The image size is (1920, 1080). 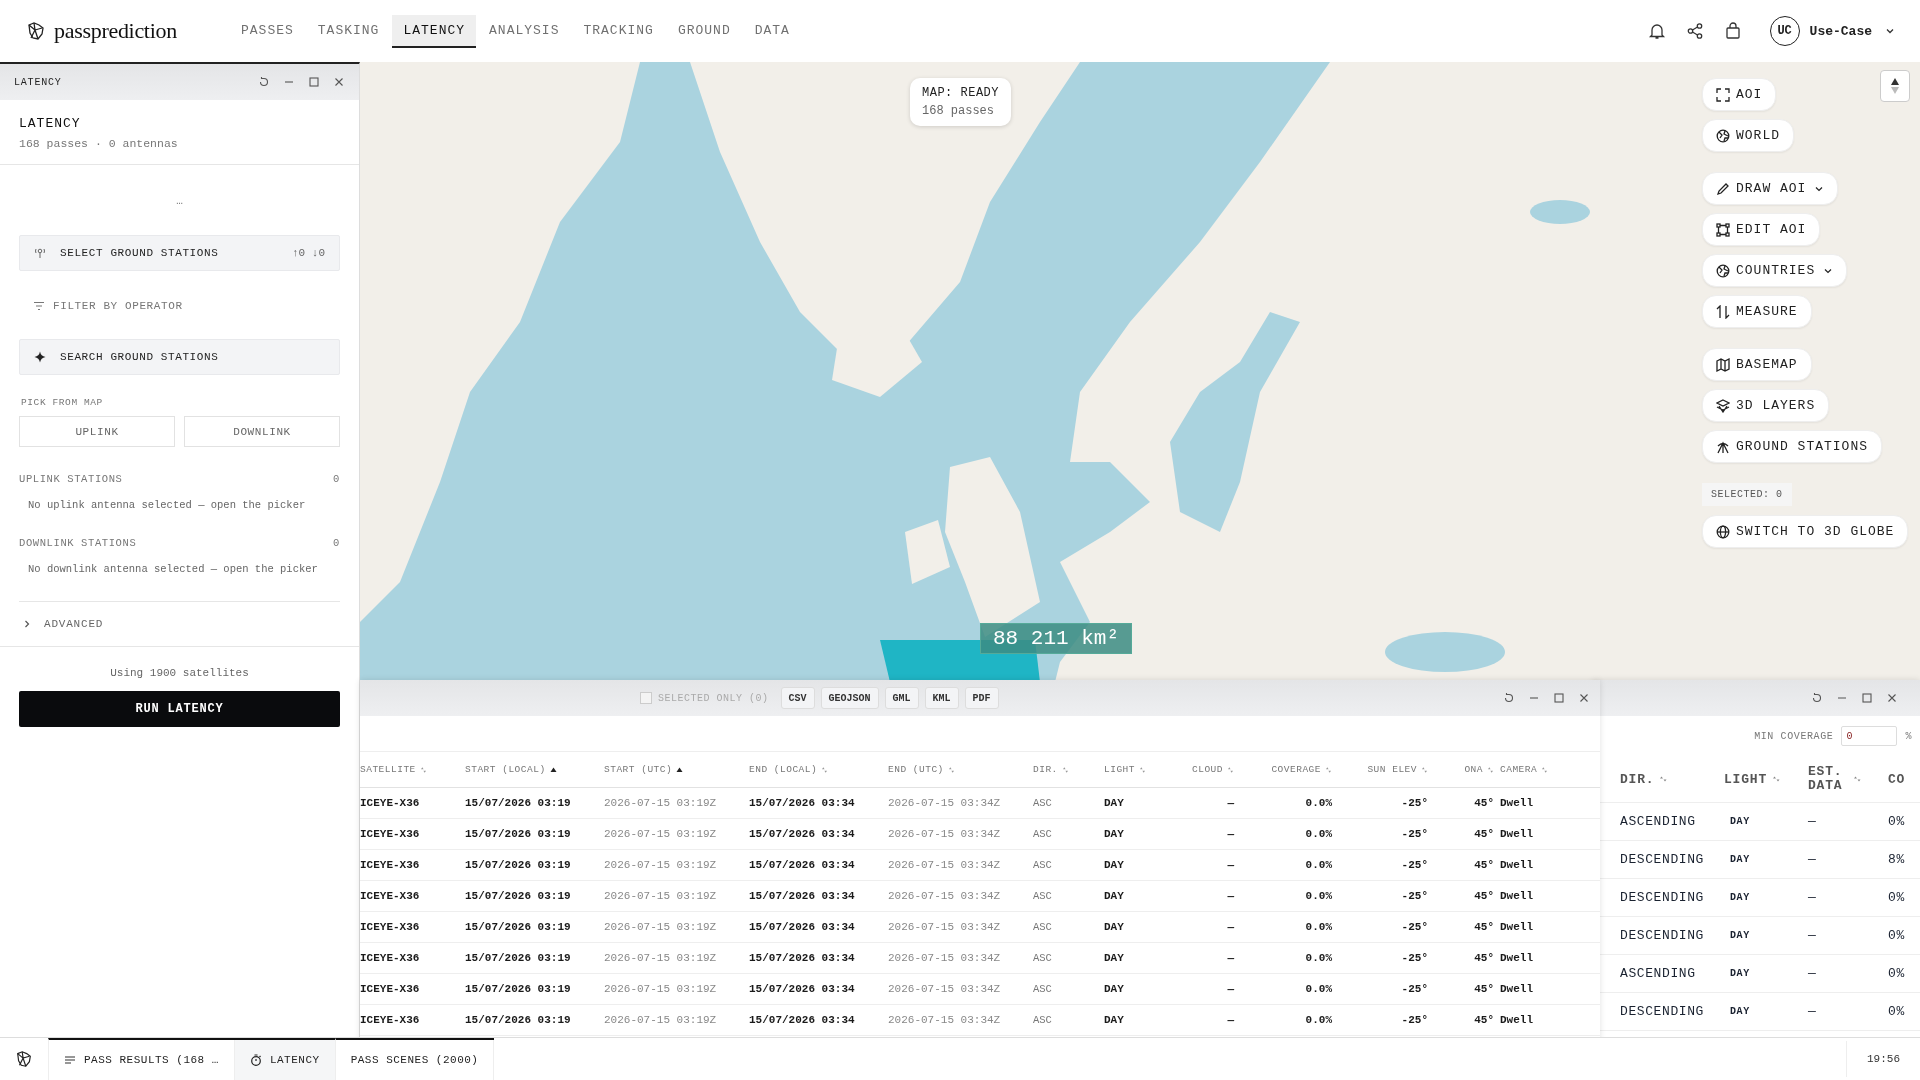 I want to click on map-tool-button: BASEMAP, so click(x=1757, y=364).